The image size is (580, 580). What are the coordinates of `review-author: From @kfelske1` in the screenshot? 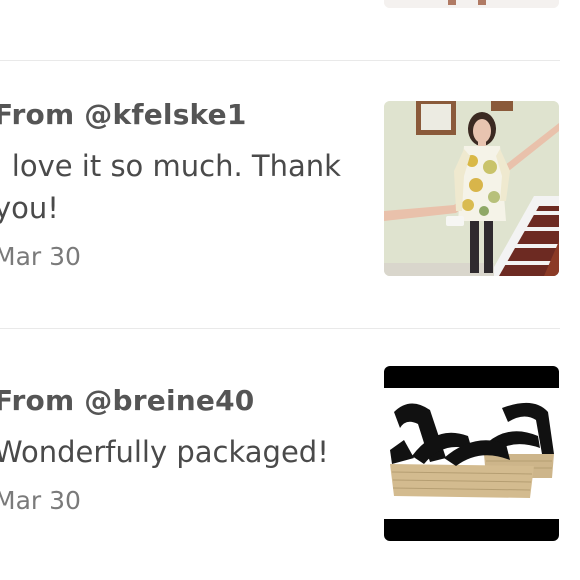 It's located at (123, 114).